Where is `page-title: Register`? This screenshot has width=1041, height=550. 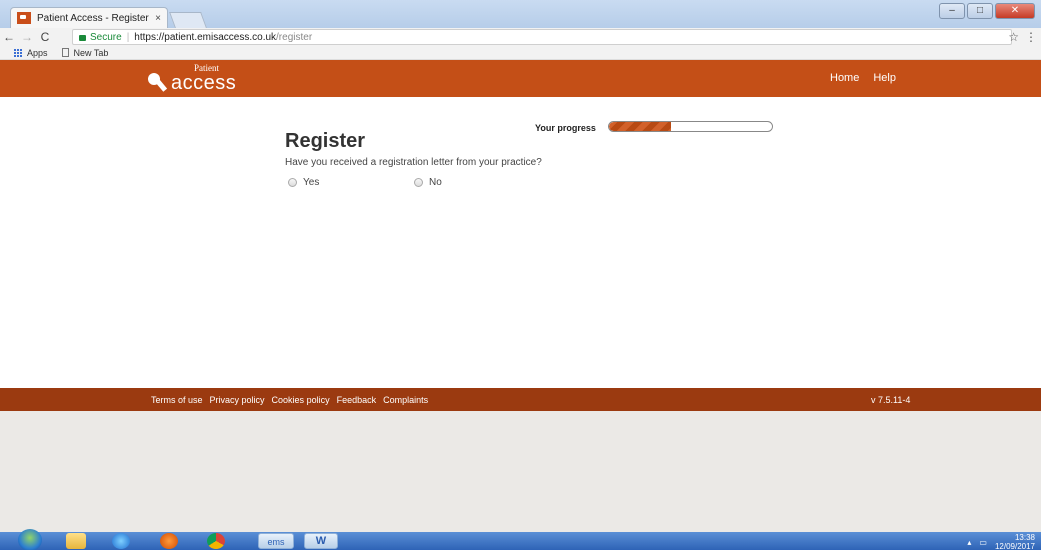 page-title: Register is located at coordinates (325, 141).